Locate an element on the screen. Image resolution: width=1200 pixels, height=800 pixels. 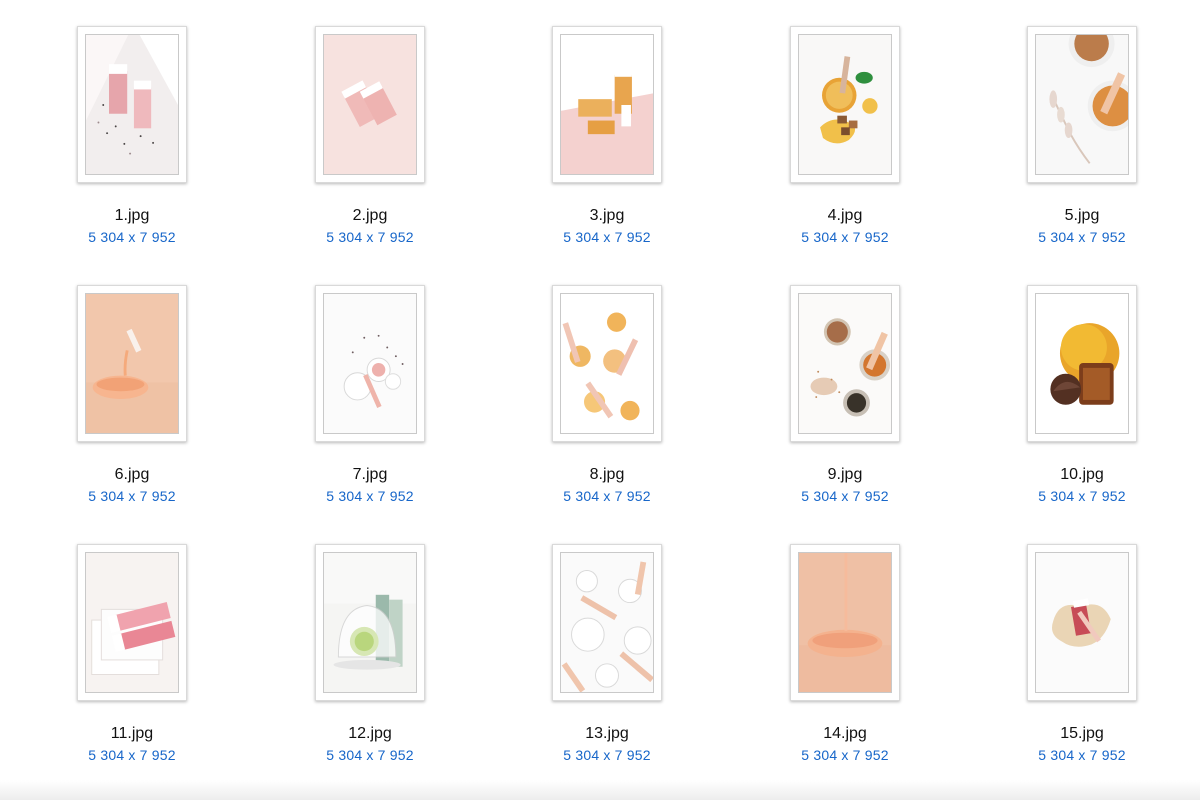
file-item: 15.jpg 5 304 x 7 952 is located at coordinates (1068, 647).